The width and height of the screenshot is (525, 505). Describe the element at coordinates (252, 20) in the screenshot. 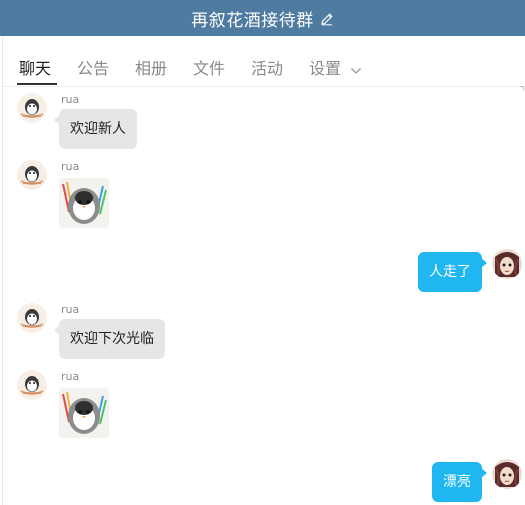

I see `group-title: 再叙花酒接待群` at that location.